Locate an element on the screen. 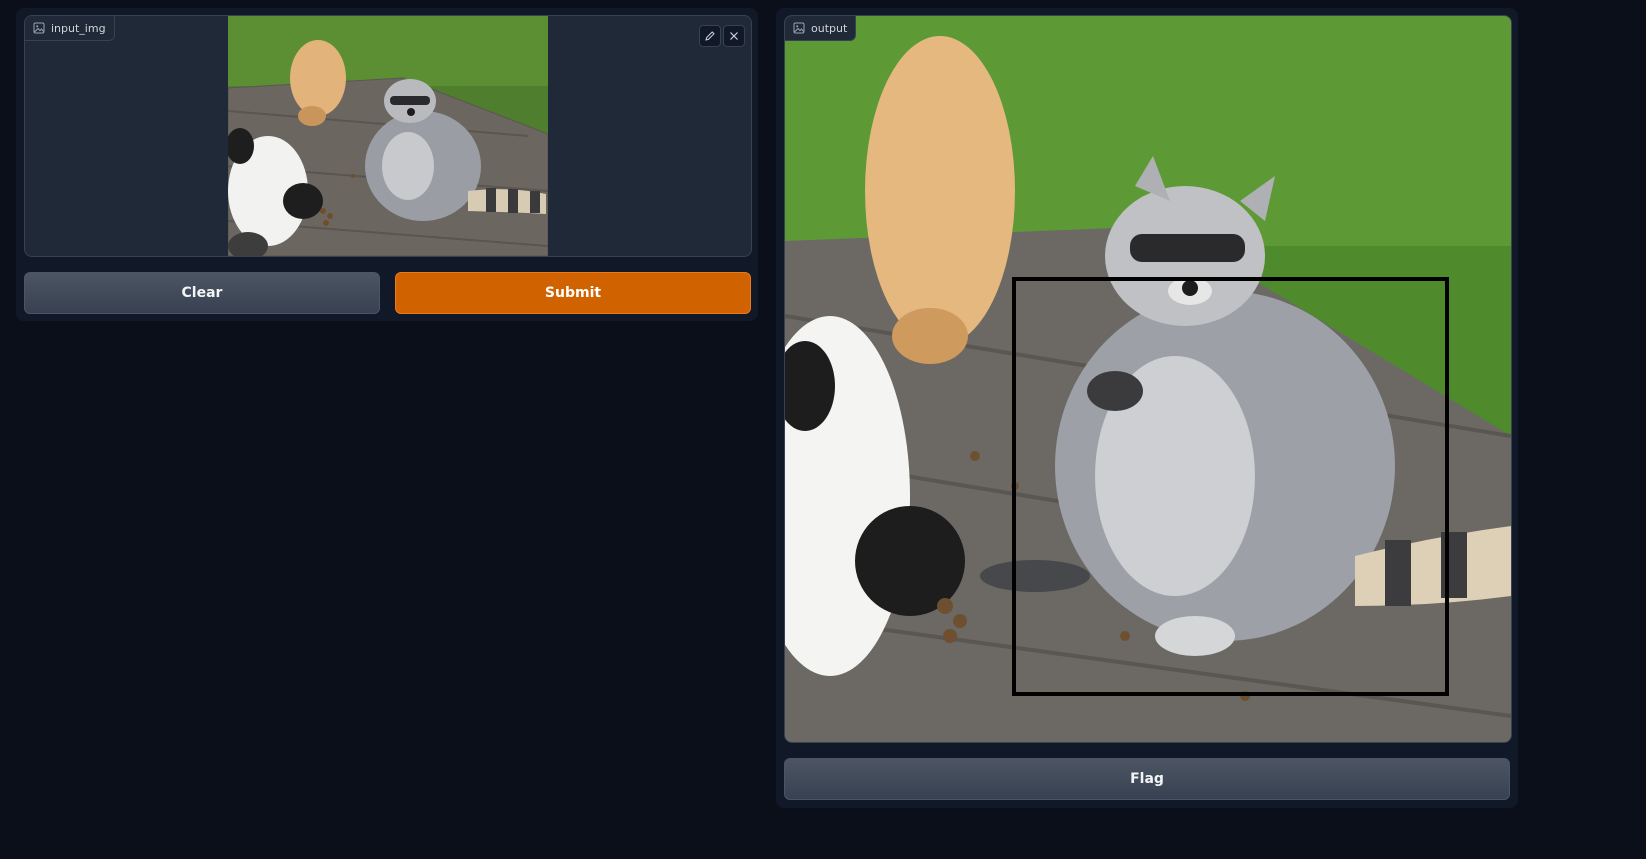  raccoon-cats-photo is located at coordinates (388, 136).